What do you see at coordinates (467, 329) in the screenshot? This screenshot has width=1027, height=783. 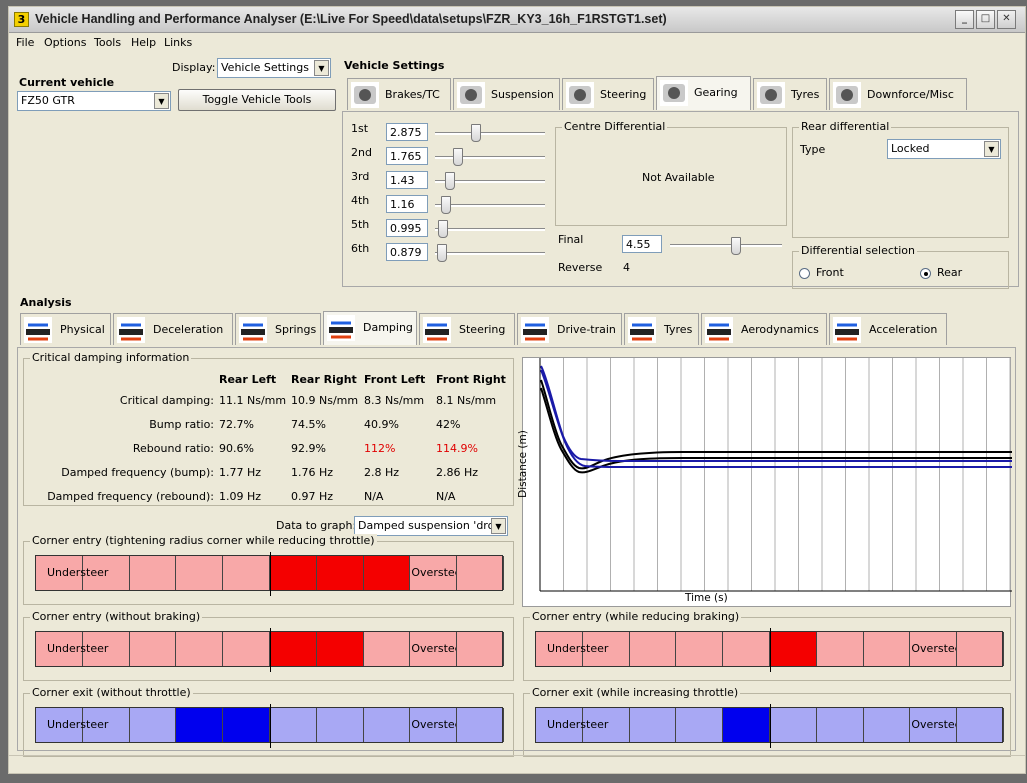 I see `analysis-tab-steering: Steering` at bounding box center [467, 329].